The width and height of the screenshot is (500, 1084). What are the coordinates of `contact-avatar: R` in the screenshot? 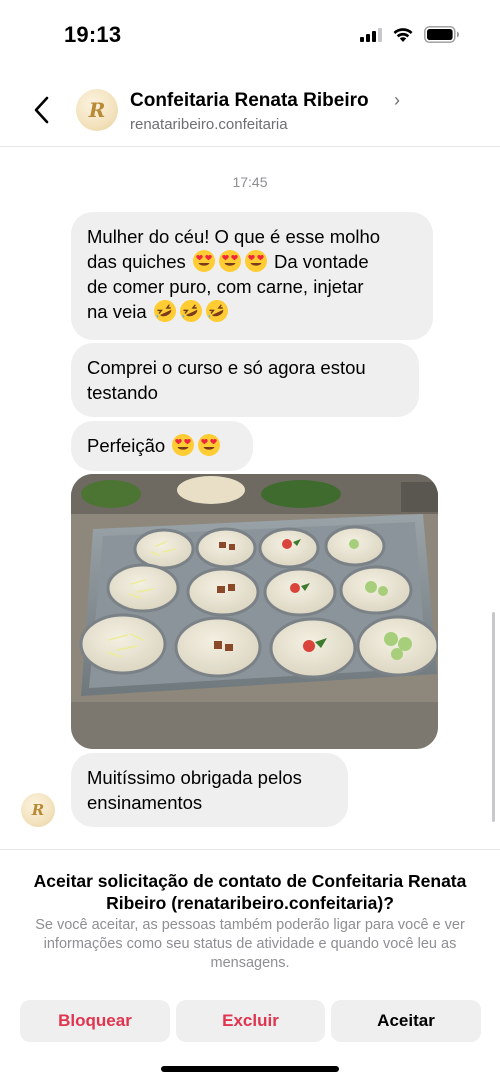 It's located at (97, 110).